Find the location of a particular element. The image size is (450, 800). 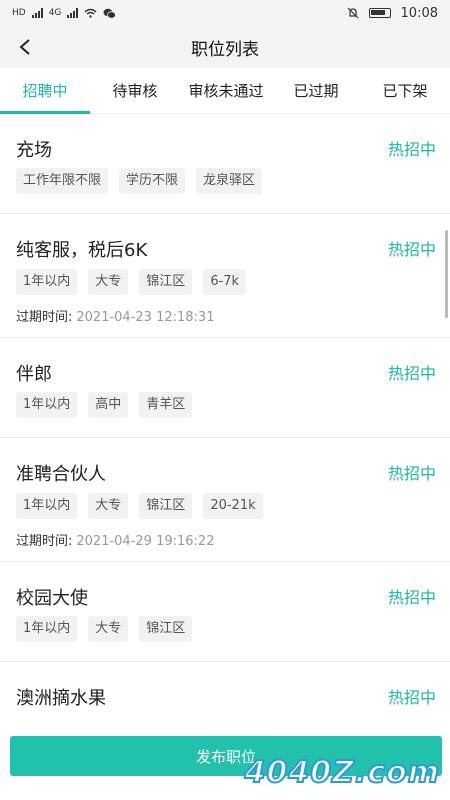

expire-time: 过期时间: 2021-04-29 19:16:22 is located at coordinates (115, 539).